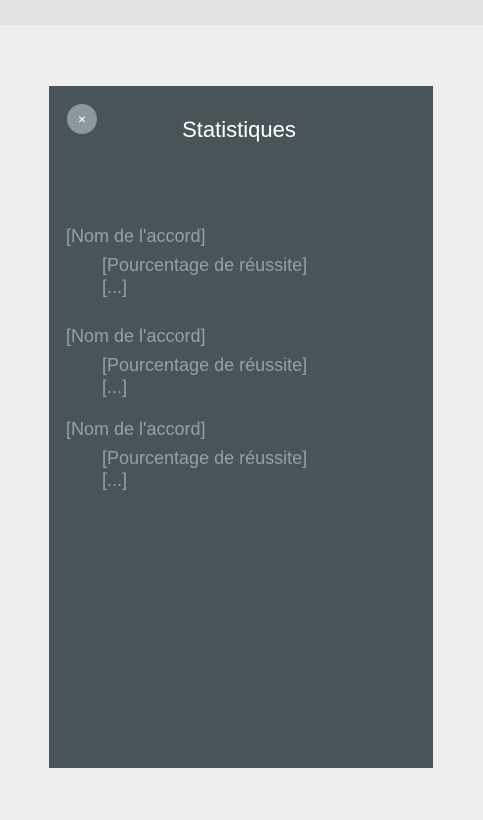 This screenshot has height=820, width=483. What do you see at coordinates (241, 12) in the screenshot?
I see `top-bar` at bounding box center [241, 12].